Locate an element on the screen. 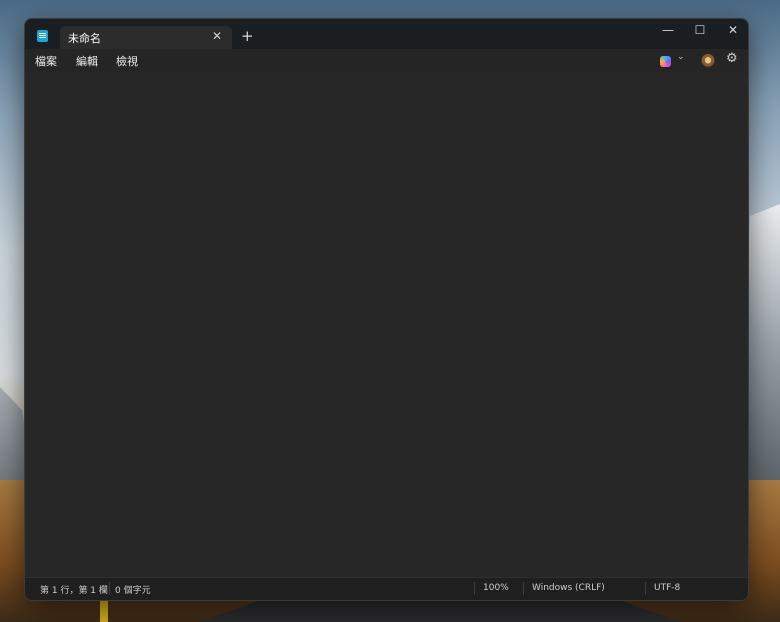 This screenshot has height=622, width=780. avatar-icon is located at coordinates (708, 61).